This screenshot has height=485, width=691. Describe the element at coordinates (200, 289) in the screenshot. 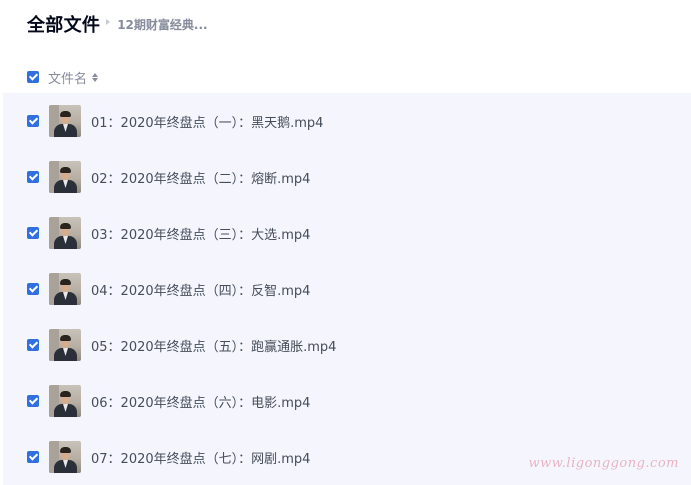

I see `file-name: 04：2020年终盘点（四）：反智.mp4` at that location.